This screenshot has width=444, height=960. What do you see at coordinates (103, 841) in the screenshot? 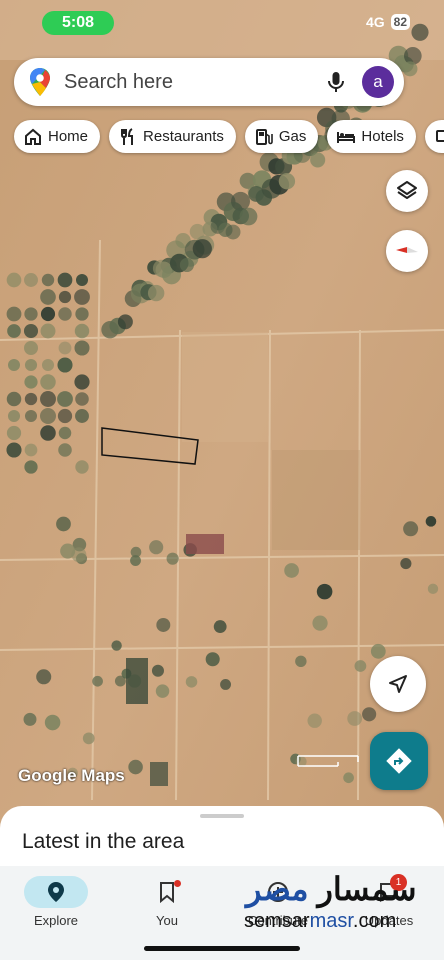
I see `sheet-title: Latest in the area` at bounding box center [103, 841].